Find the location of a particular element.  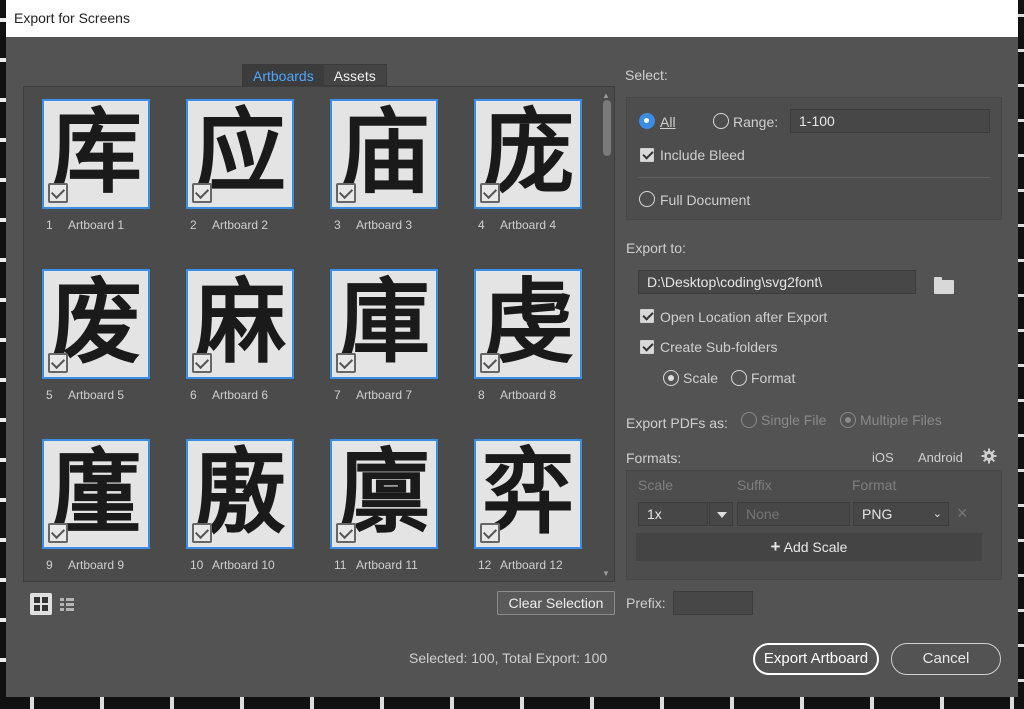

prefix-input is located at coordinates (713, 603).